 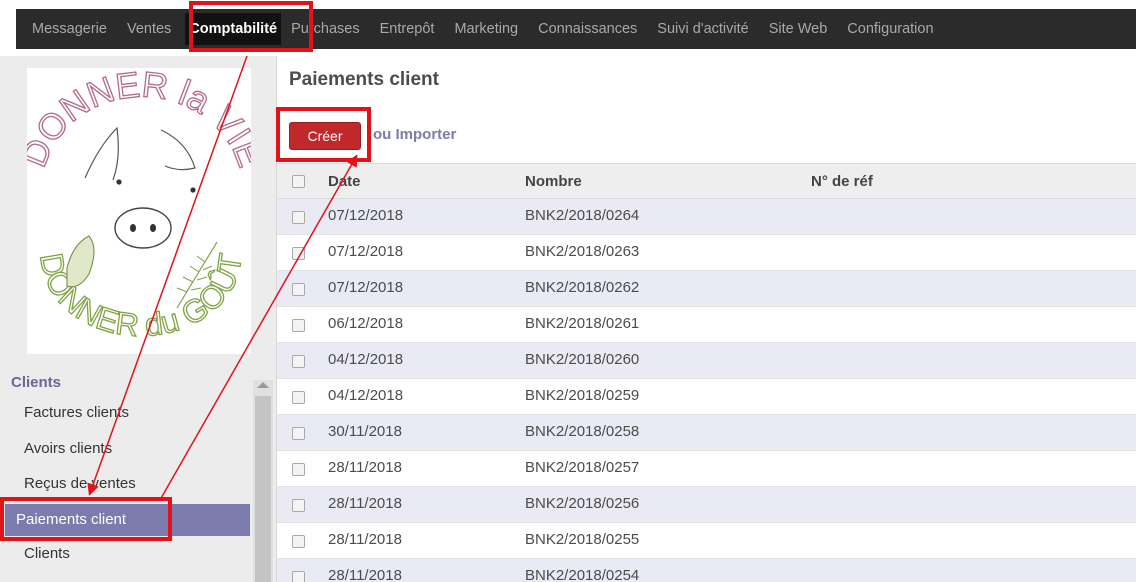 I want to click on scrollbar-thumb, so click(x=263, y=489).